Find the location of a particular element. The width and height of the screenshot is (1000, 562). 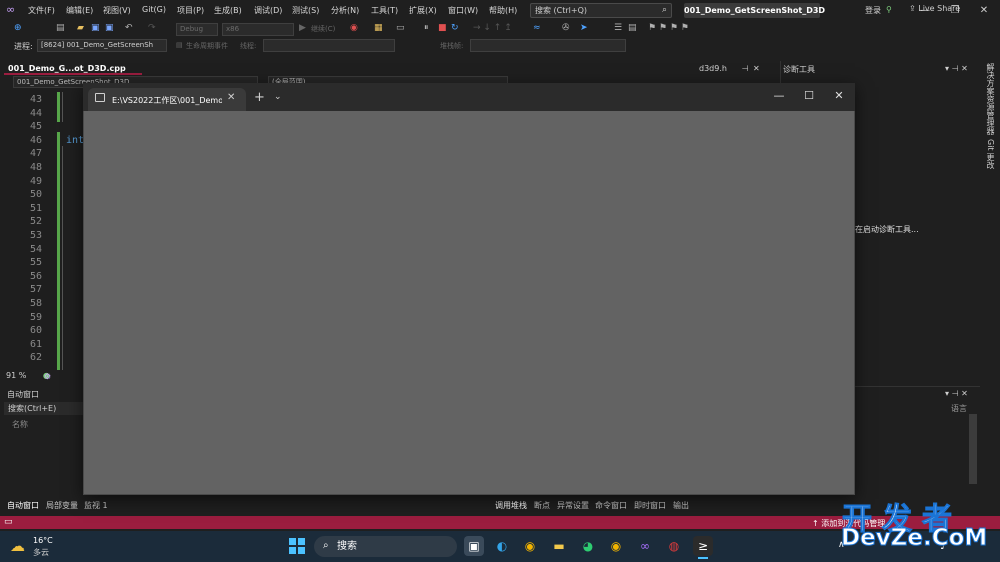

taskbar-search: 搜索 is located at coordinates (385, 546).